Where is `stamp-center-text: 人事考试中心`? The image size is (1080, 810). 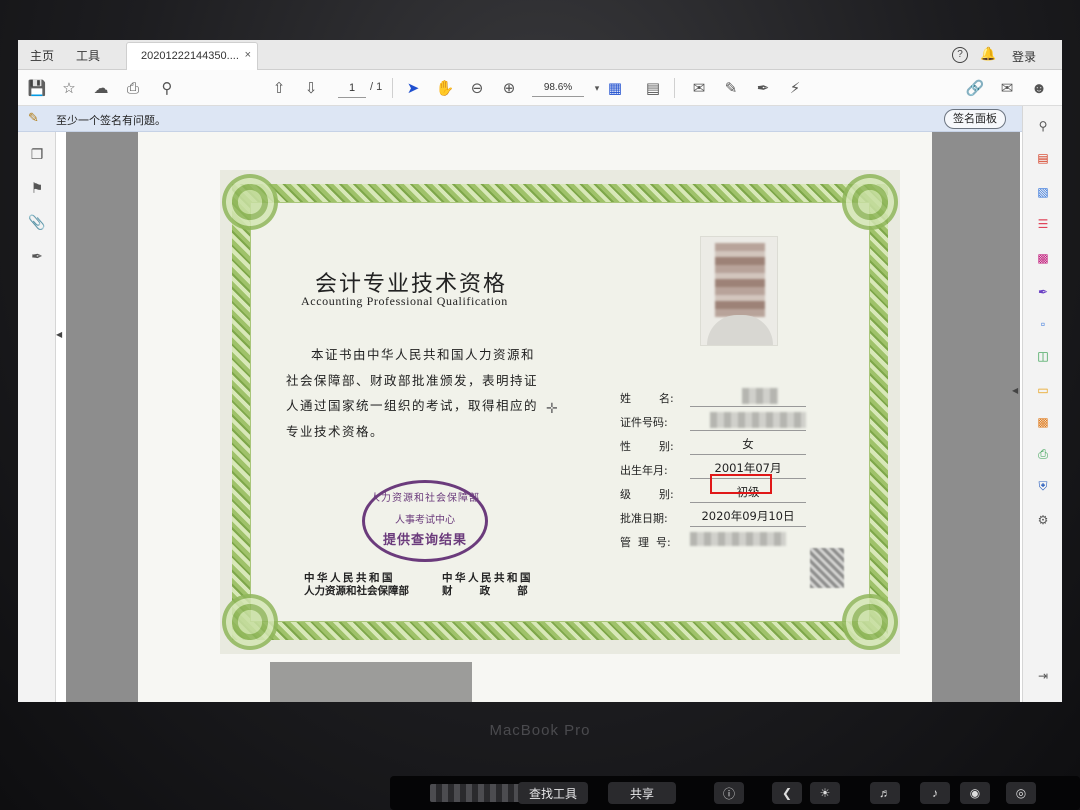 stamp-center-text: 人事考试中心 is located at coordinates (425, 520).